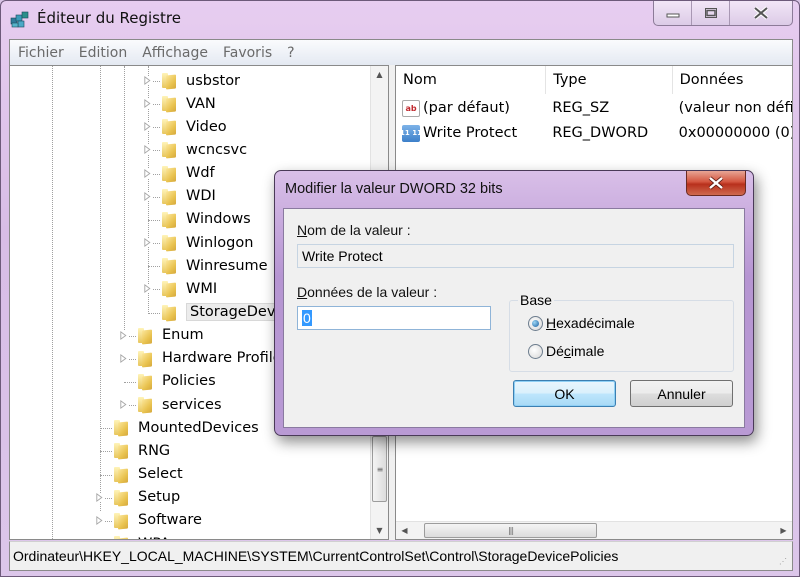  I want to click on resize-grip-icon: ⋰, so click(784, 562).